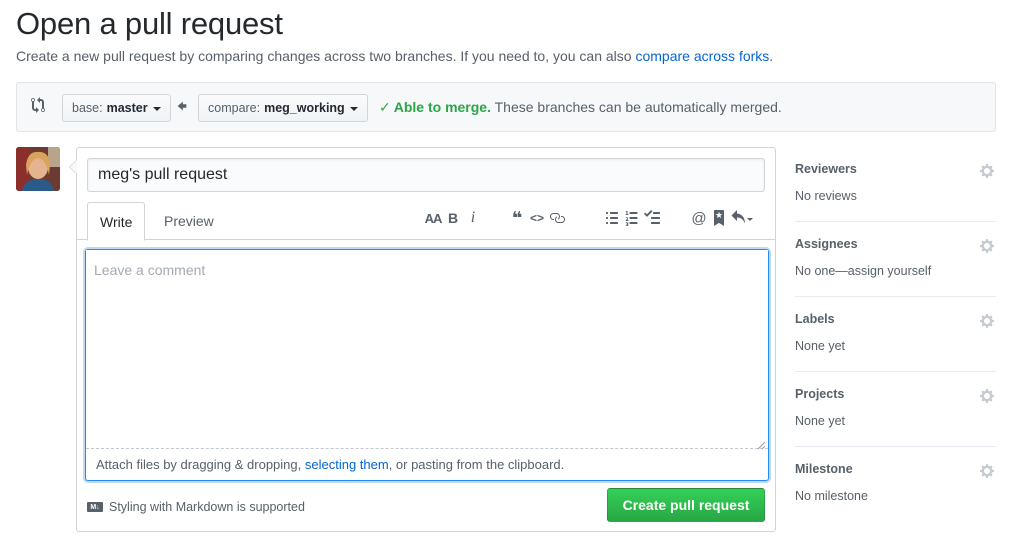 The height and width of the screenshot is (551, 1023). Describe the element at coordinates (719, 218) in the screenshot. I see `bookmark-icon` at that location.